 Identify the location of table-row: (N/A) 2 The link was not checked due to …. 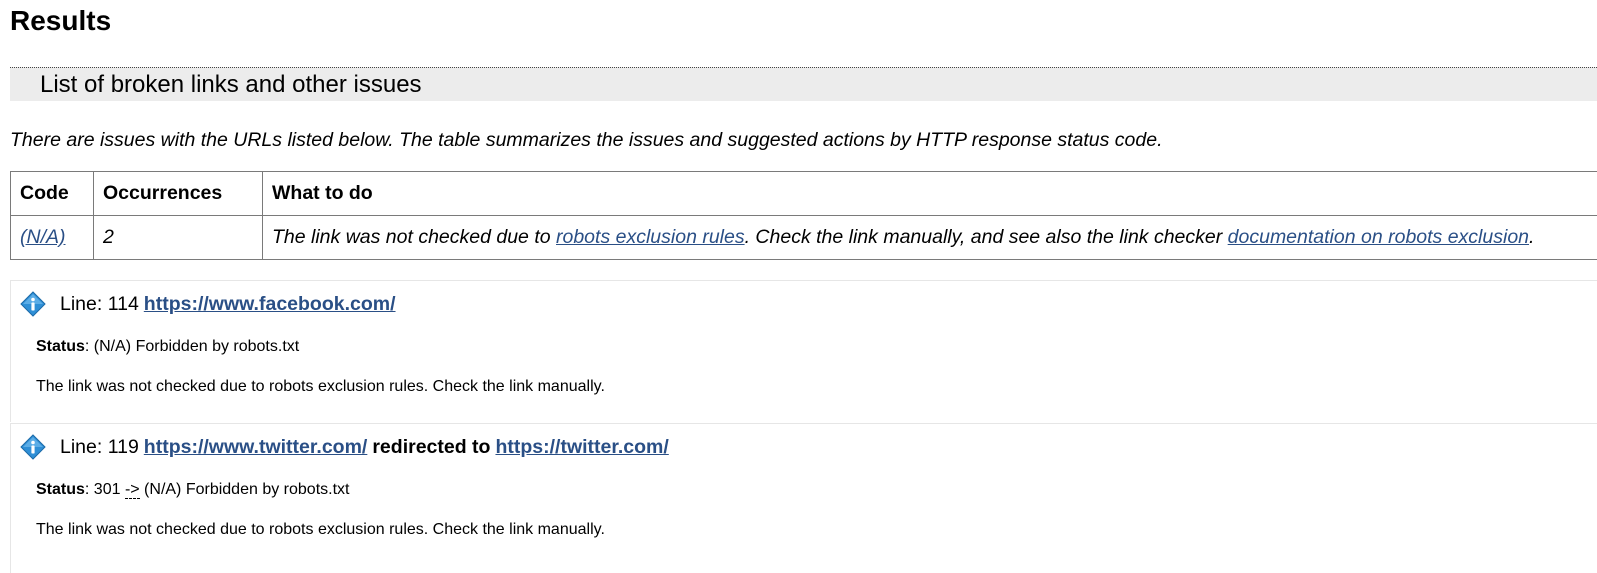
(804, 238).